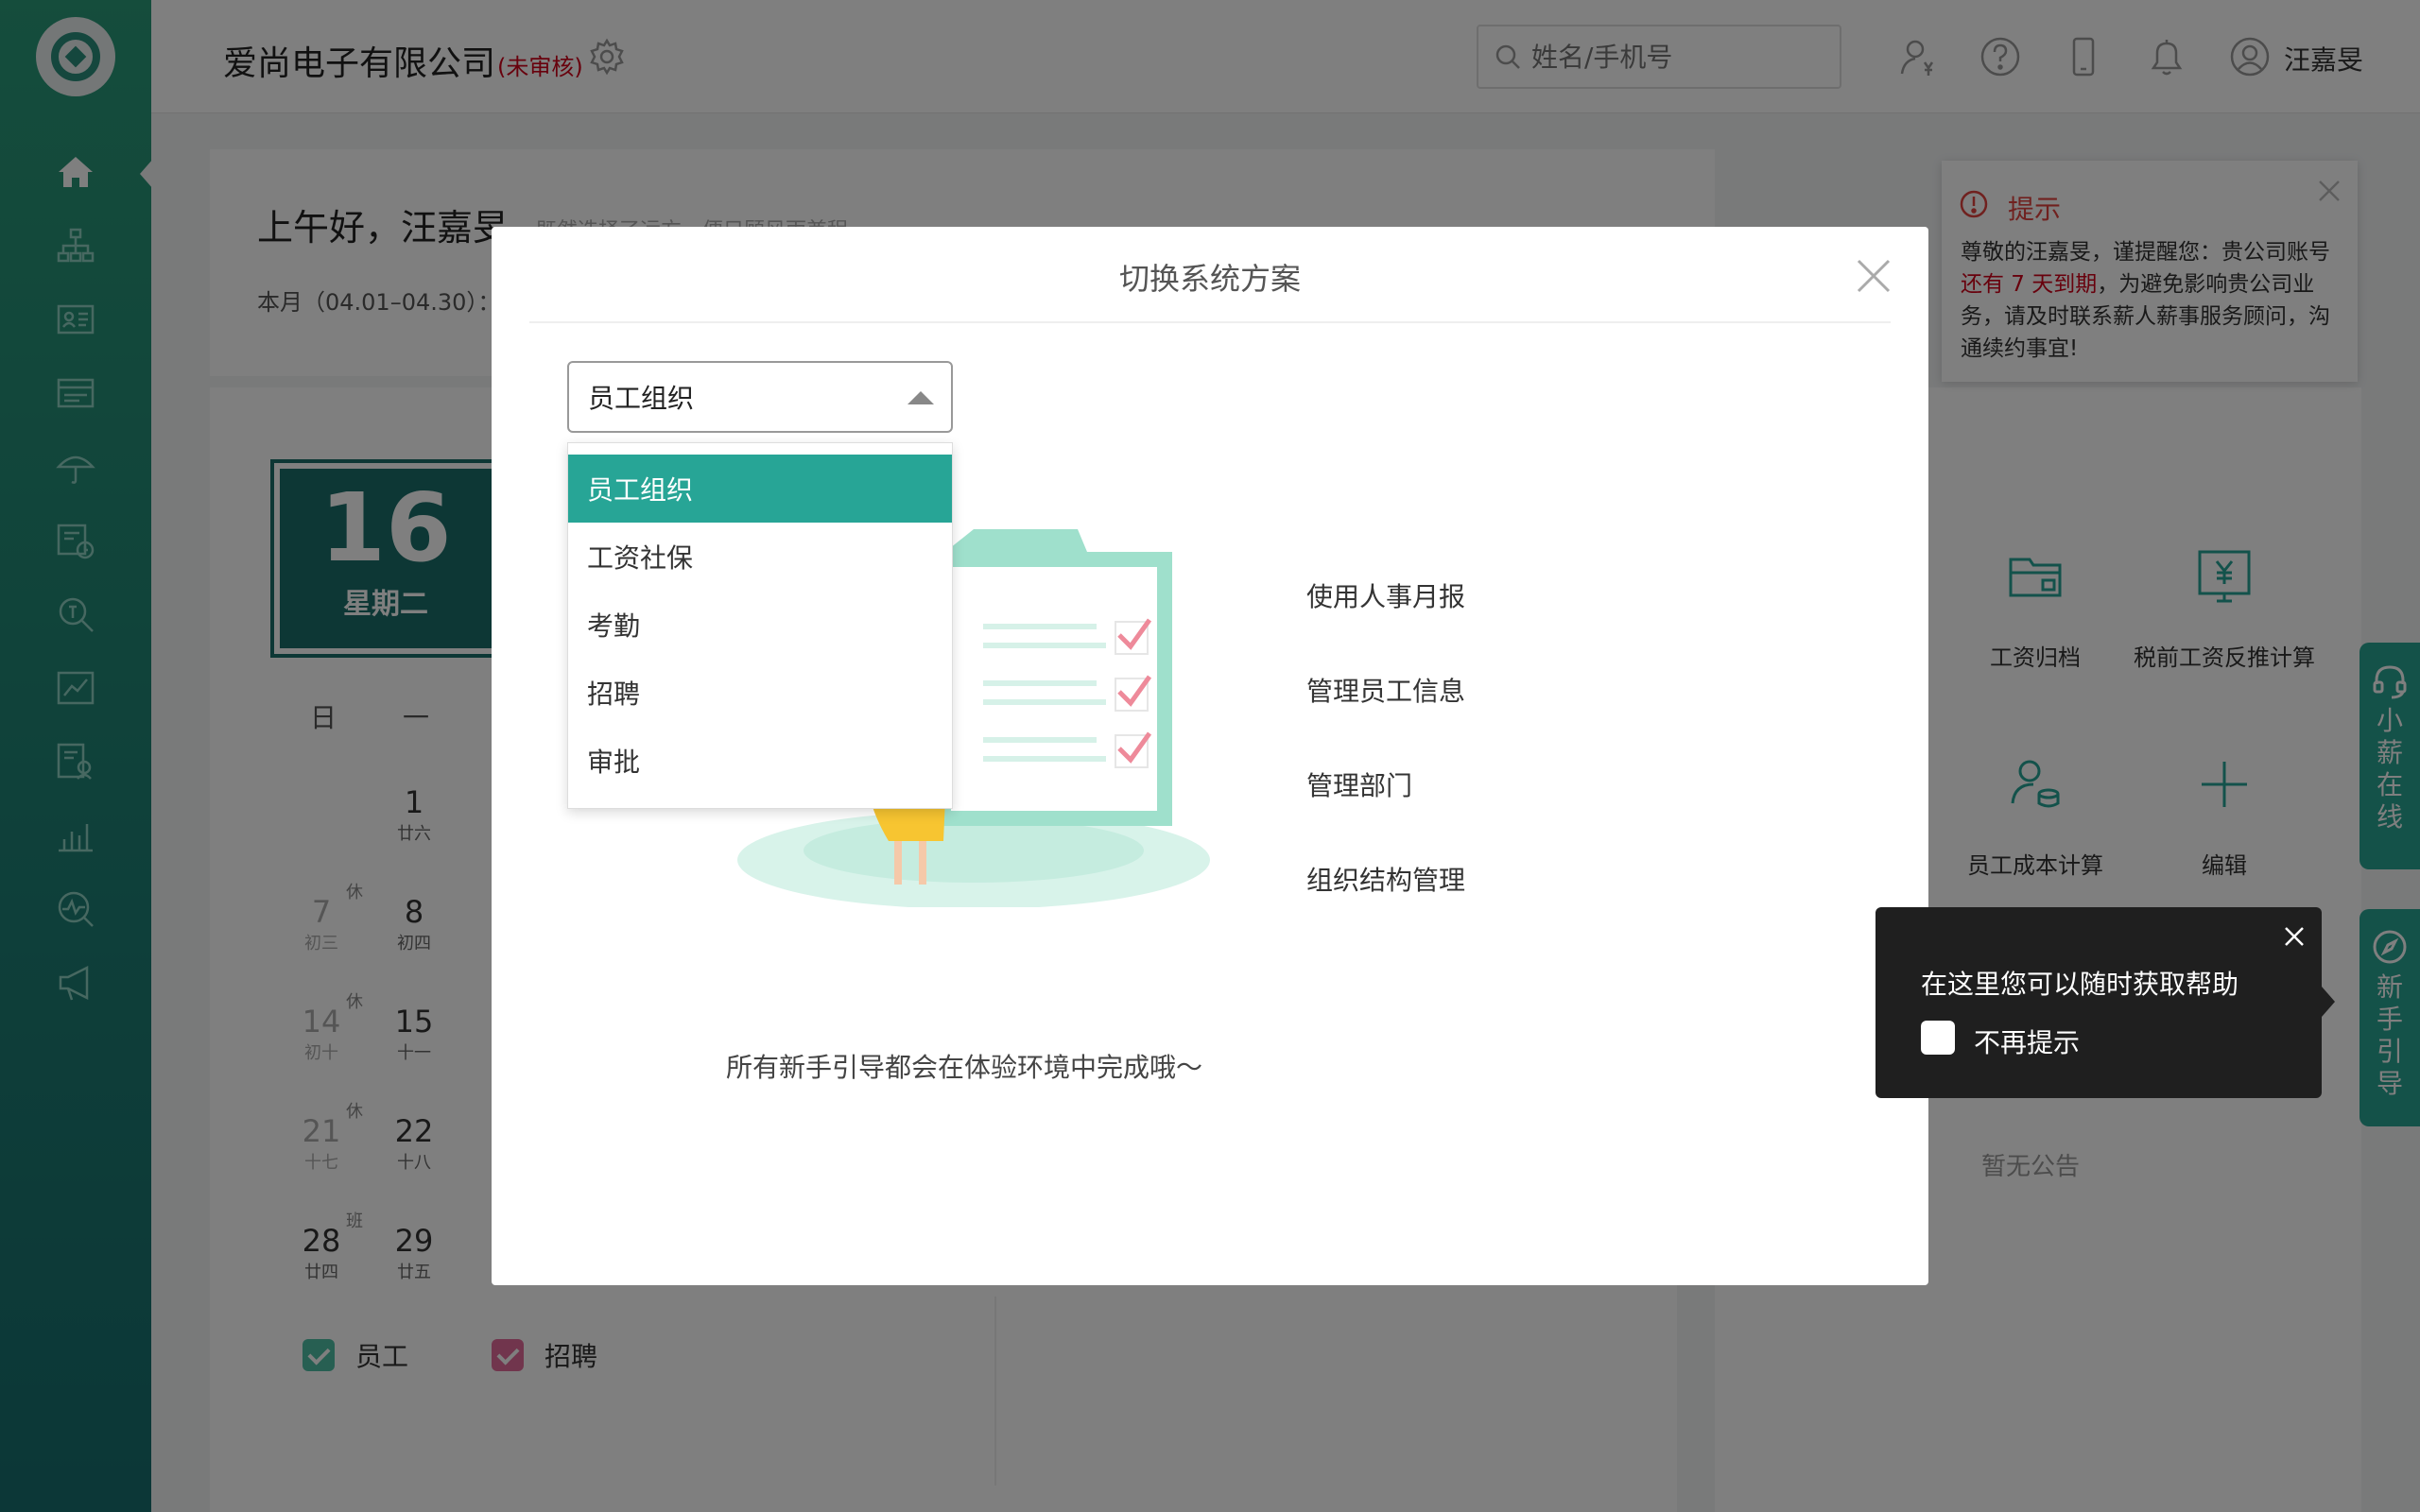 Image resolution: width=2420 pixels, height=1512 pixels. I want to click on scheme-dropdown: 员工组织 工资社保 考勤 招聘 审批, so click(760, 625).